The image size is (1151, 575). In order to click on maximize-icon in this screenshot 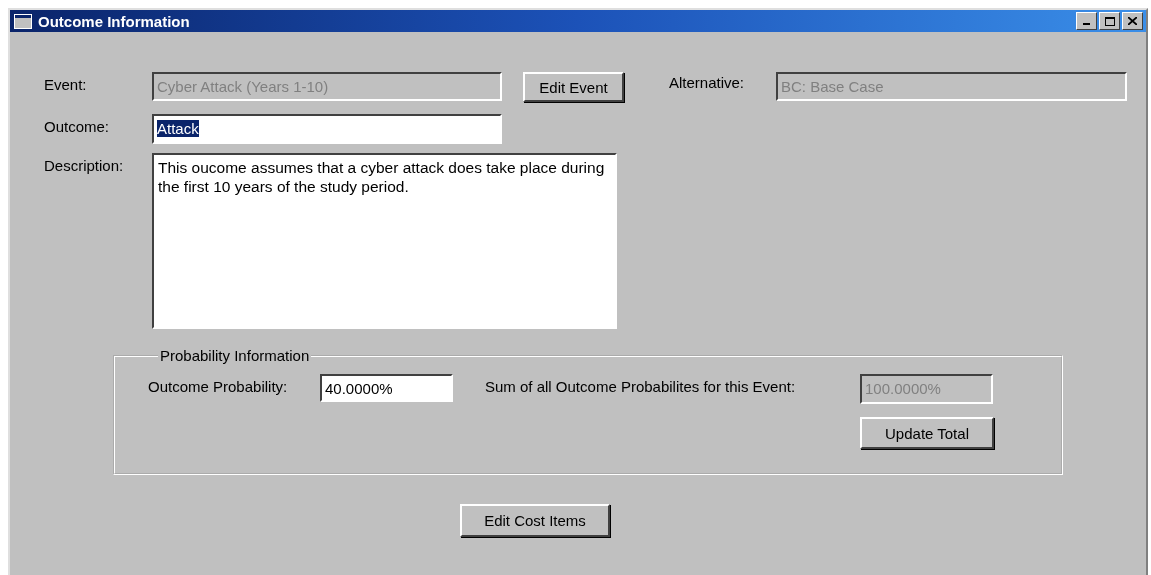, I will do `click(1109, 21)`.